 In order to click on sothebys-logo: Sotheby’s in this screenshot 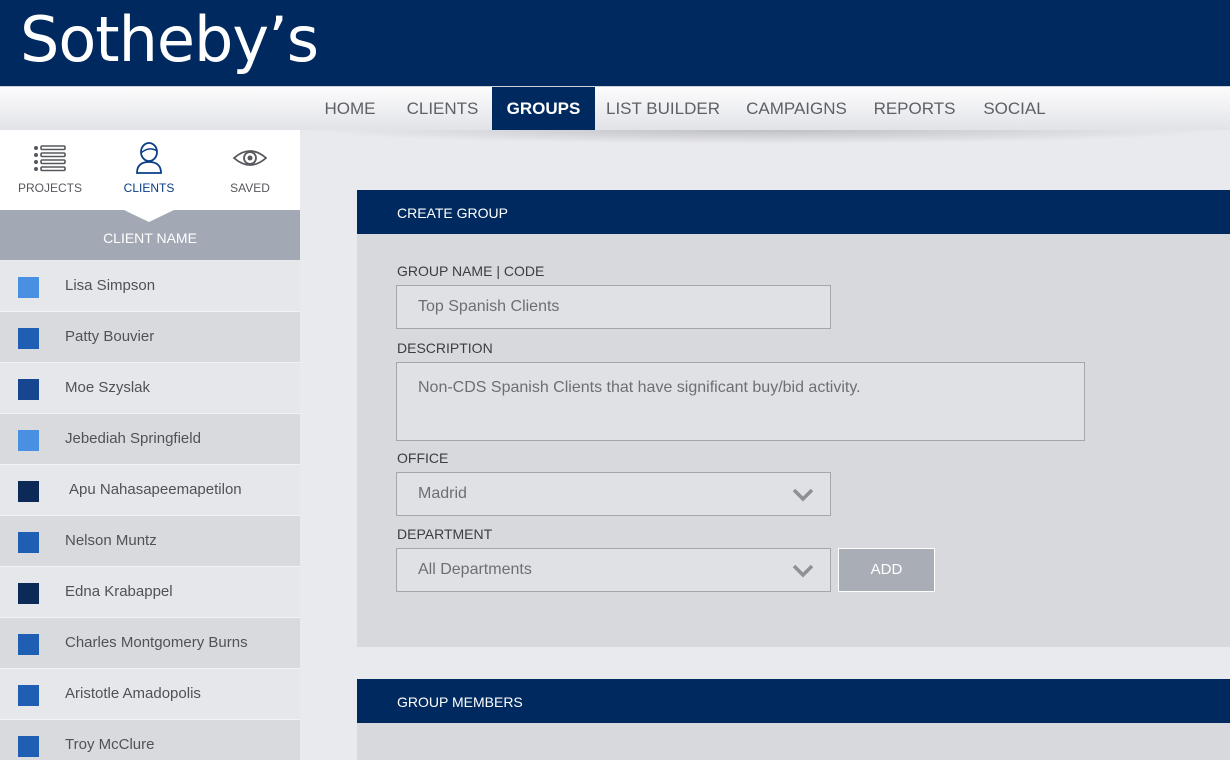, I will do `click(169, 40)`.